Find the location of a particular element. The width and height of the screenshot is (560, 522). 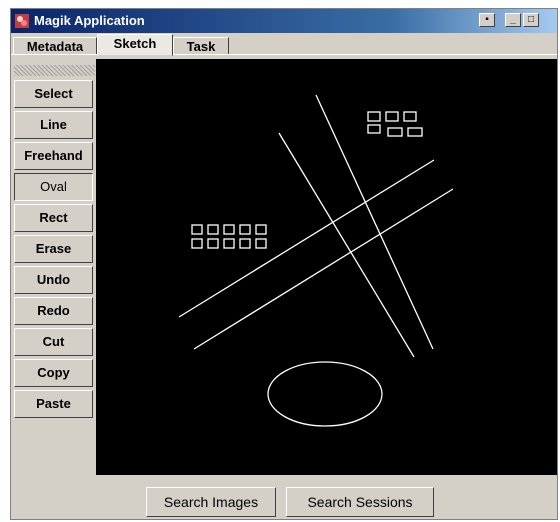

copy-button: Copy is located at coordinates (53, 373).